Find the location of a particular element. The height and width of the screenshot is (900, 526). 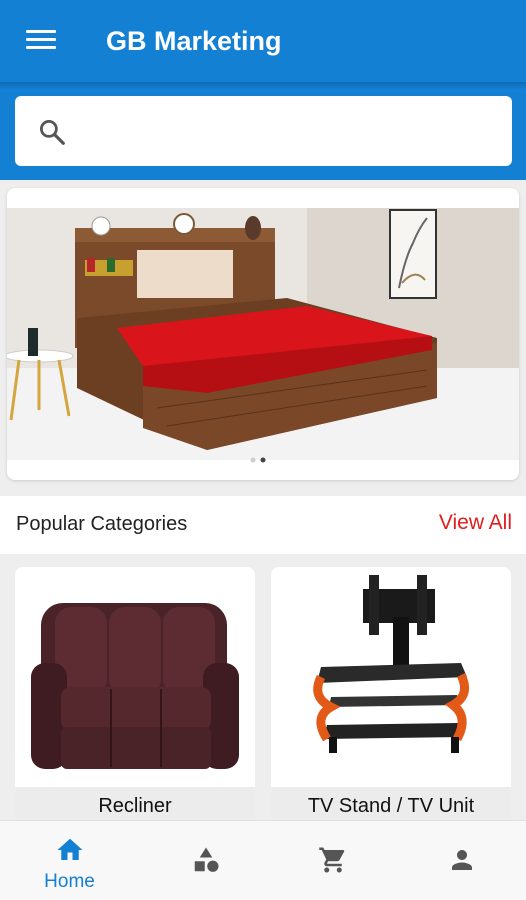

popular-categories-header: Popular Categories View All is located at coordinates (263, 525).